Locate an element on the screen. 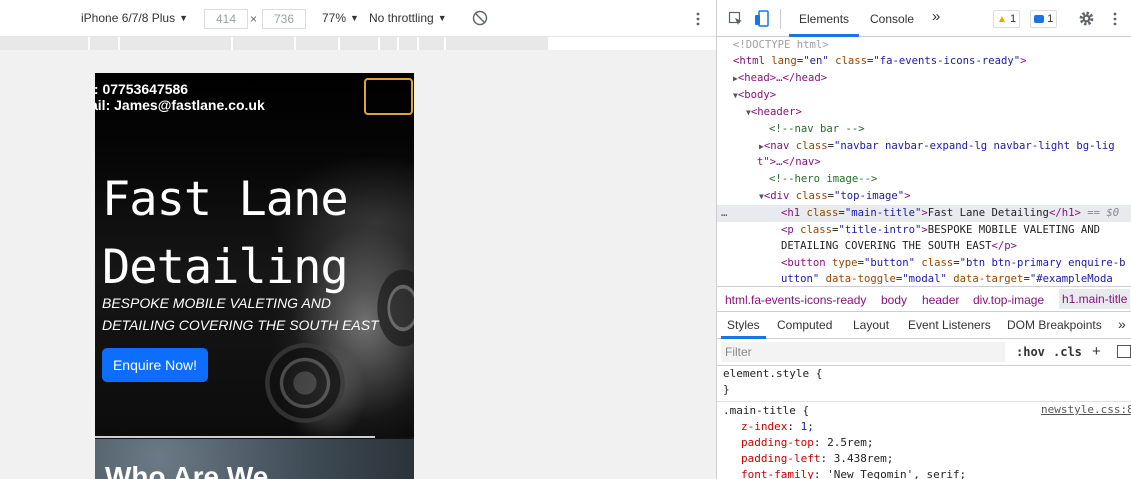 The width and height of the screenshot is (1131, 479). throttling-select: No throttling ▼ is located at coordinates (408, 18).